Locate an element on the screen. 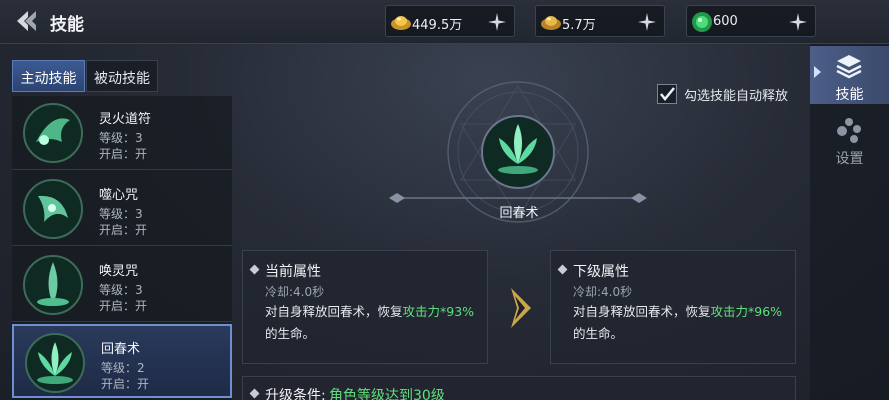 This screenshot has width=889, height=400. current-attributes-panel: 当前属性 冷却:4.0秒 对自身释放回春术，恢复攻击力*93% 的生命。 is located at coordinates (365, 307).